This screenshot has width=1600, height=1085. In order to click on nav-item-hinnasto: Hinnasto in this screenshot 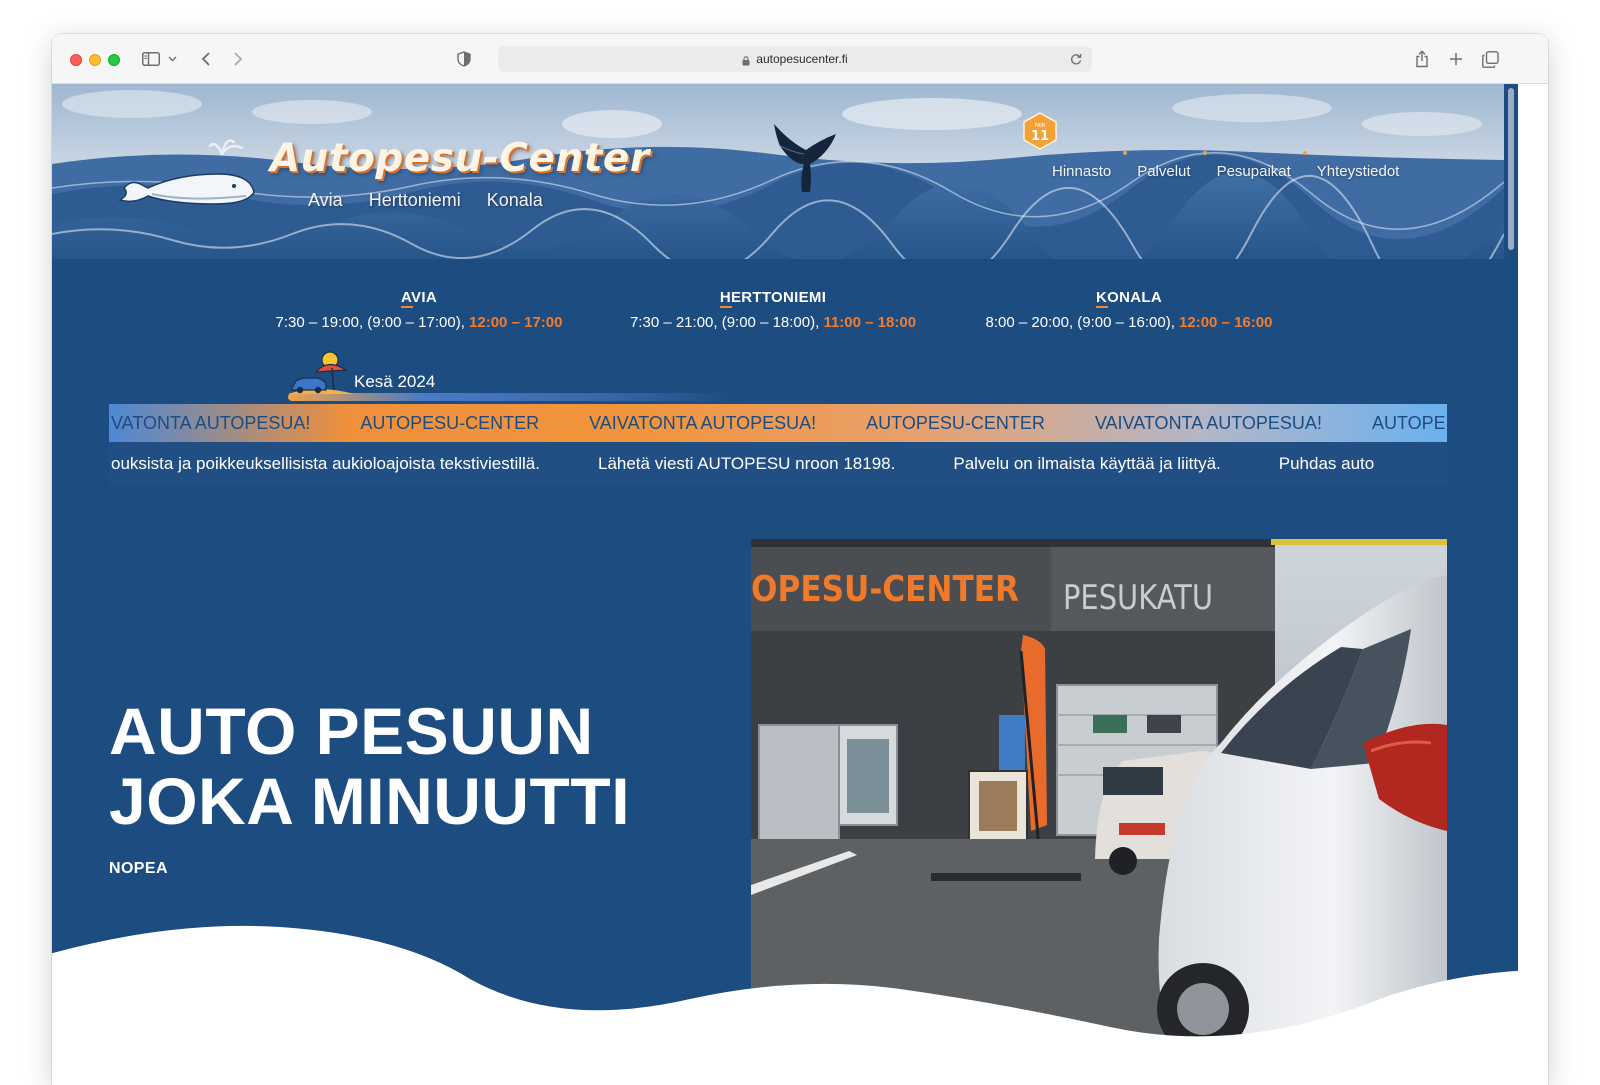, I will do `click(1081, 171)`.